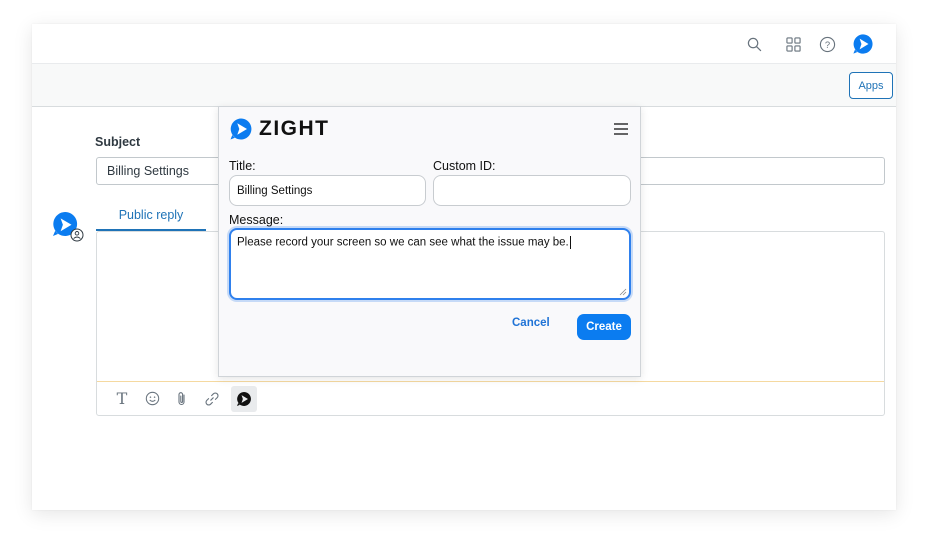  What do you see at coordinates (464, 166) in the screenshot?
I see `custom-id-label: Custom ID:` at bounding box center [464, 166].